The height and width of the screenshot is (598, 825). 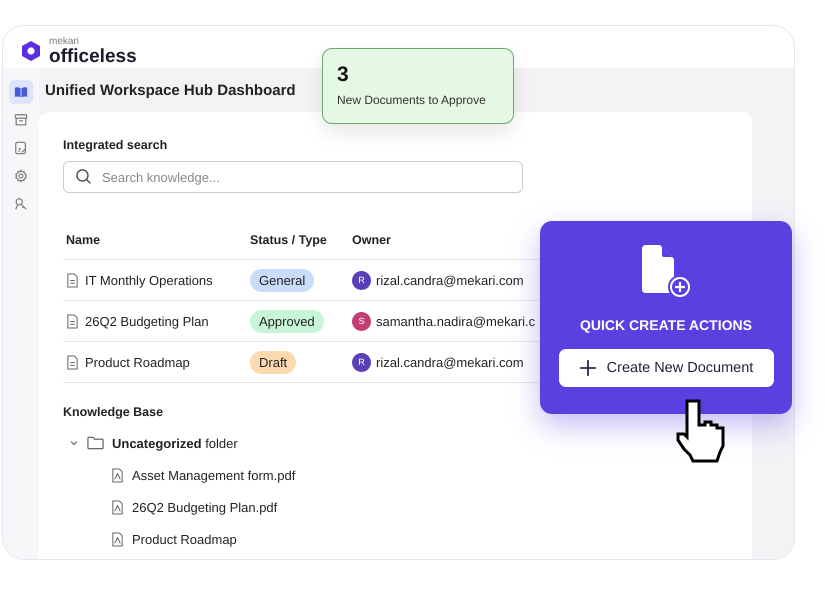 What do you see at coordinates (282, 280) in the screenshot?
I see `status-tag: General` at bounding box center [282, 280].